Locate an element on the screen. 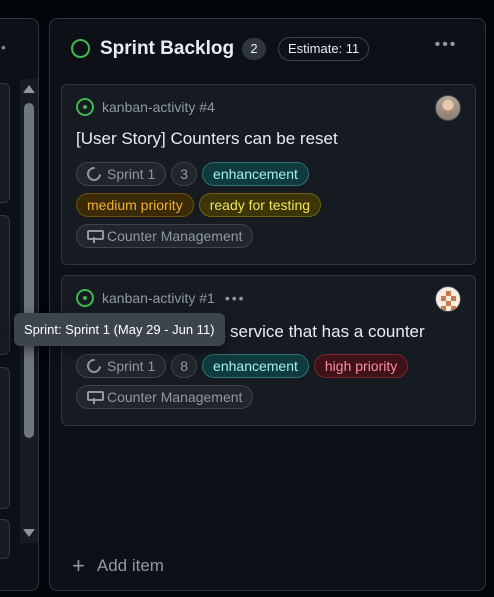 The width and height of the screenshot is (494, 597). card-meta: kanban-activity #4 is located at coordinates (145, 107).